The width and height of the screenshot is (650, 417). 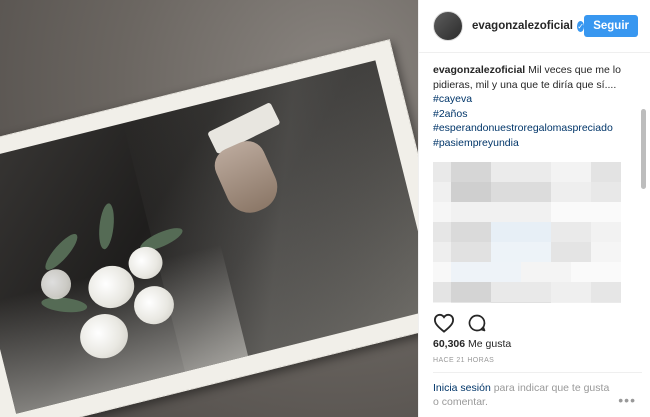 I want to click on hashtag-link: #cayeva, so click(x=532, y=99).